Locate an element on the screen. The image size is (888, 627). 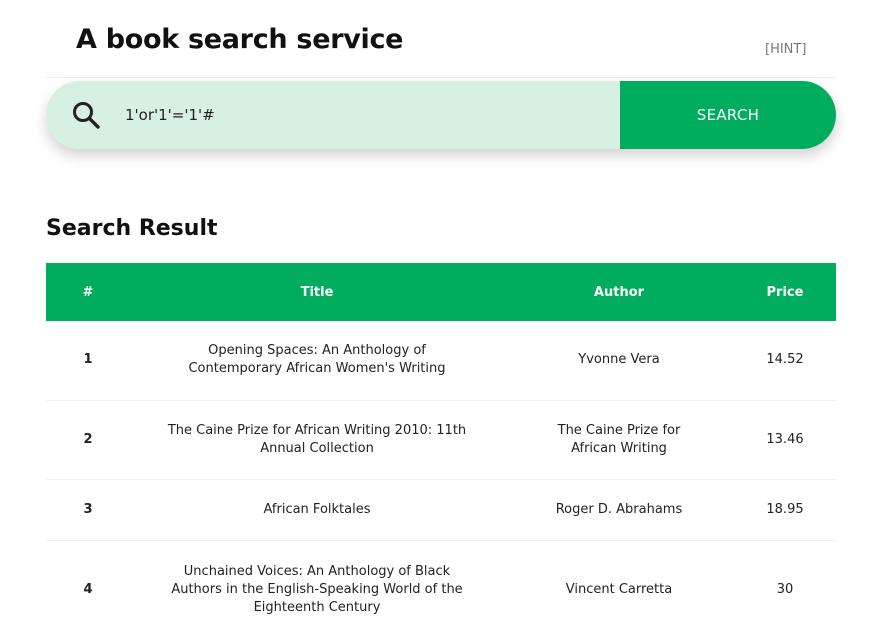
cell-author: Vincent Carretta is located at coordinates (619, 583).